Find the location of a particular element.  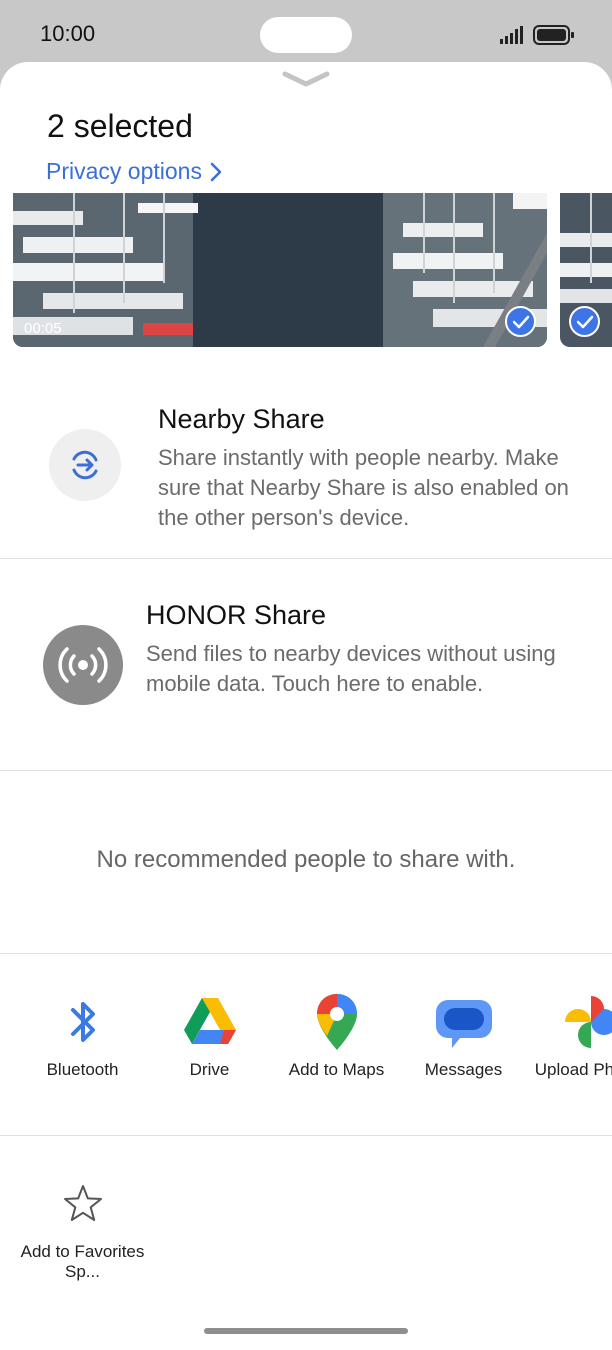

app-bluetooth: Bluetooth is located at coordinates (82, 1036).